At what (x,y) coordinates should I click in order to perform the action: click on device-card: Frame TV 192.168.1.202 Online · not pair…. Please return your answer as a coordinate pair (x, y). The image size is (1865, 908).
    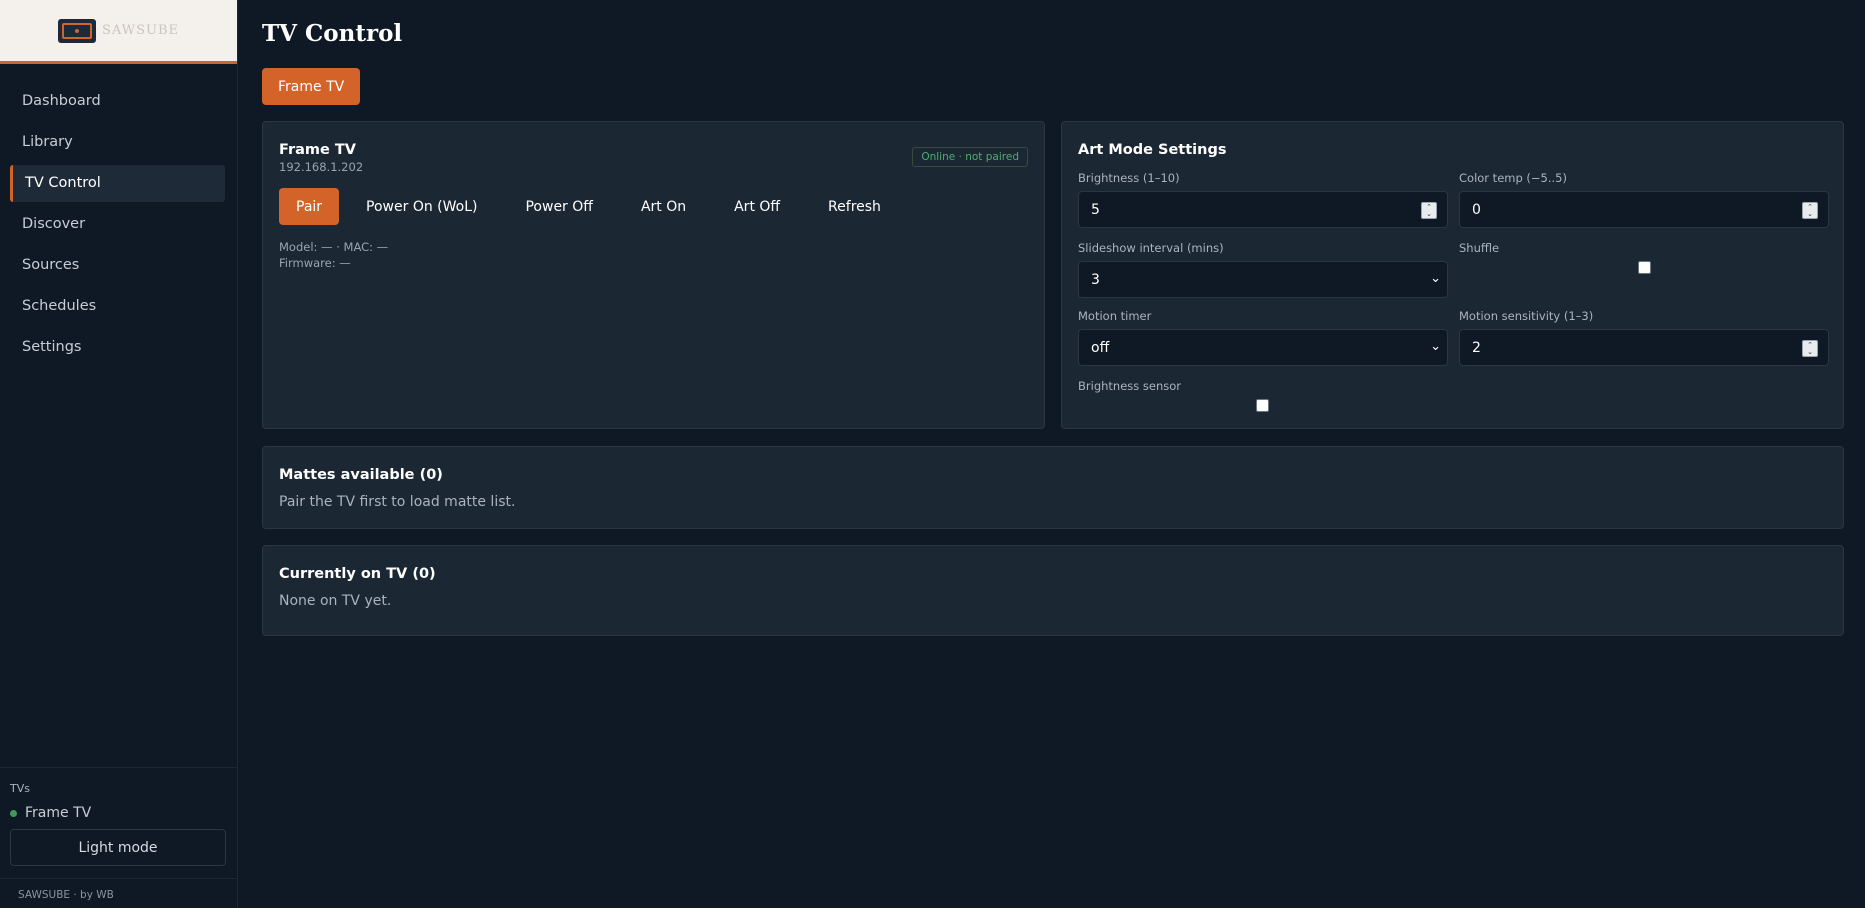
    Looking at the image, I should click on (653, 275).